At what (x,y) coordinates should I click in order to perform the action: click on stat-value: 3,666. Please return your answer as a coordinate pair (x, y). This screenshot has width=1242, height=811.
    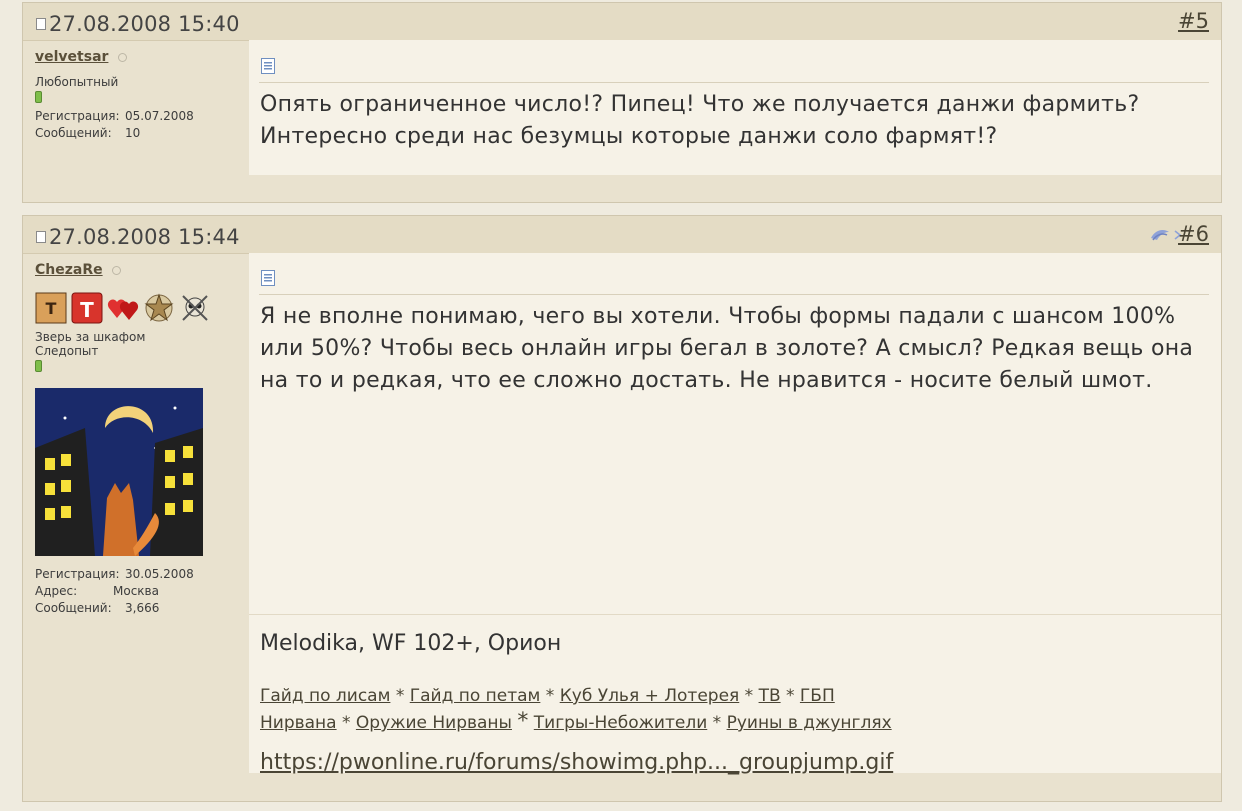
    Looking at the image, I should click on (142, 608).